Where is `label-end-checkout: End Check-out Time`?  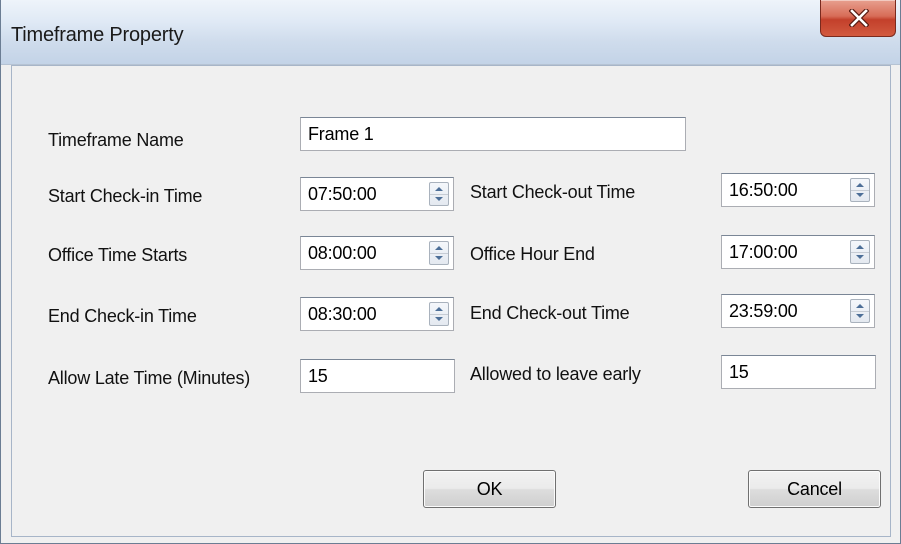
label-end-checkout: End Check-out Time is located at coordinates (550, 313).